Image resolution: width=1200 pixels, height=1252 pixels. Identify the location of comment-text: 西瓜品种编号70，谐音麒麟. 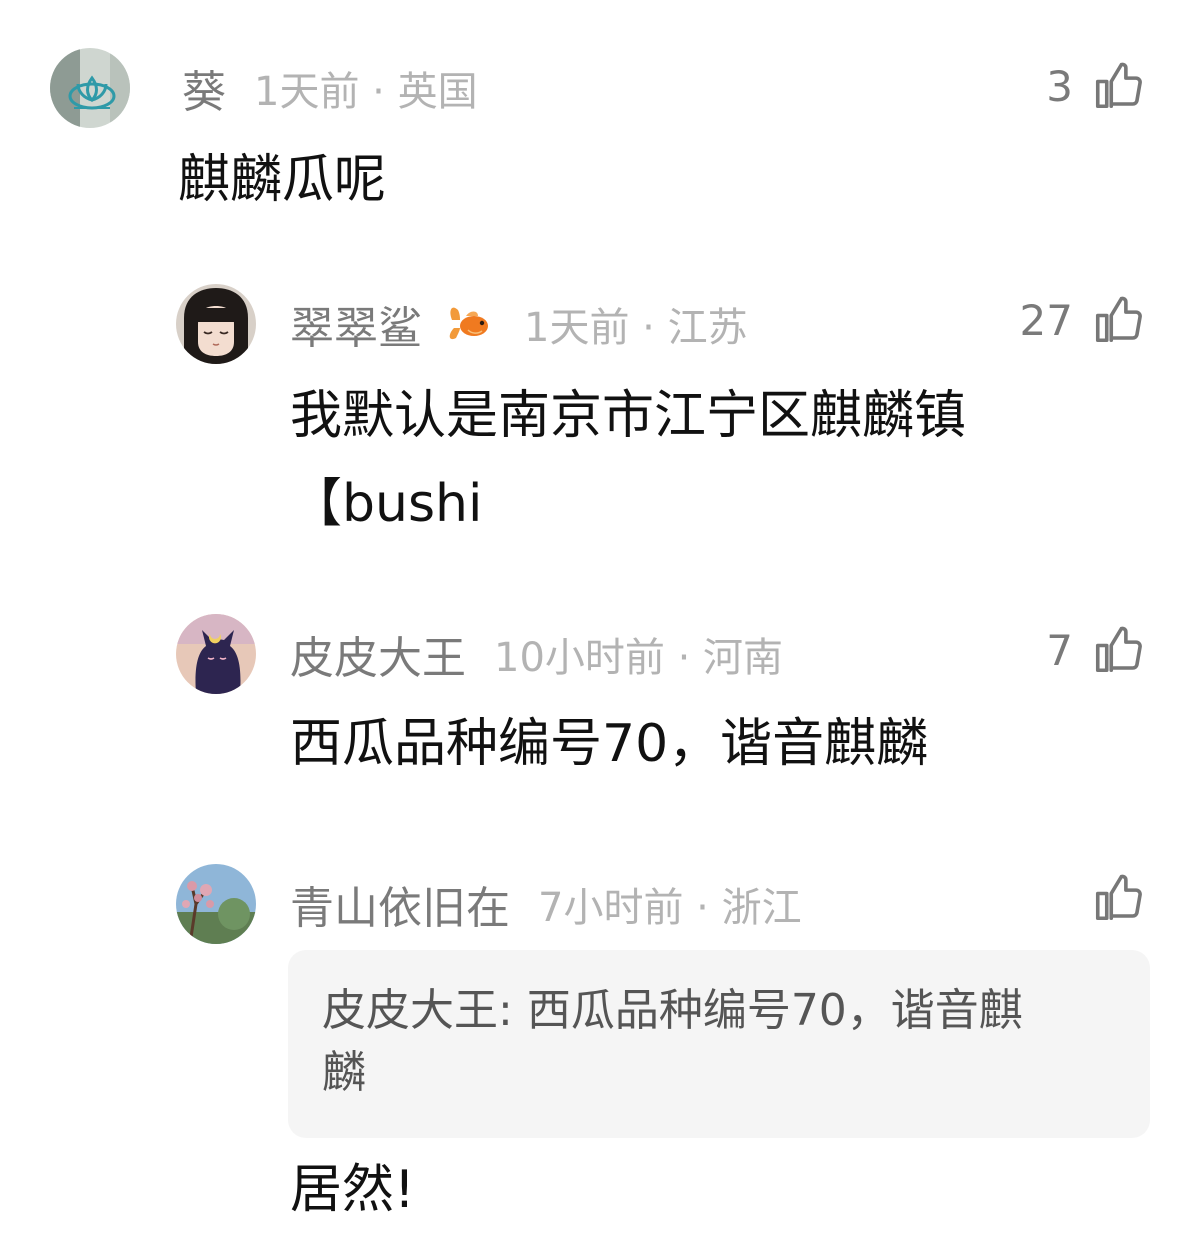
(609, 744).